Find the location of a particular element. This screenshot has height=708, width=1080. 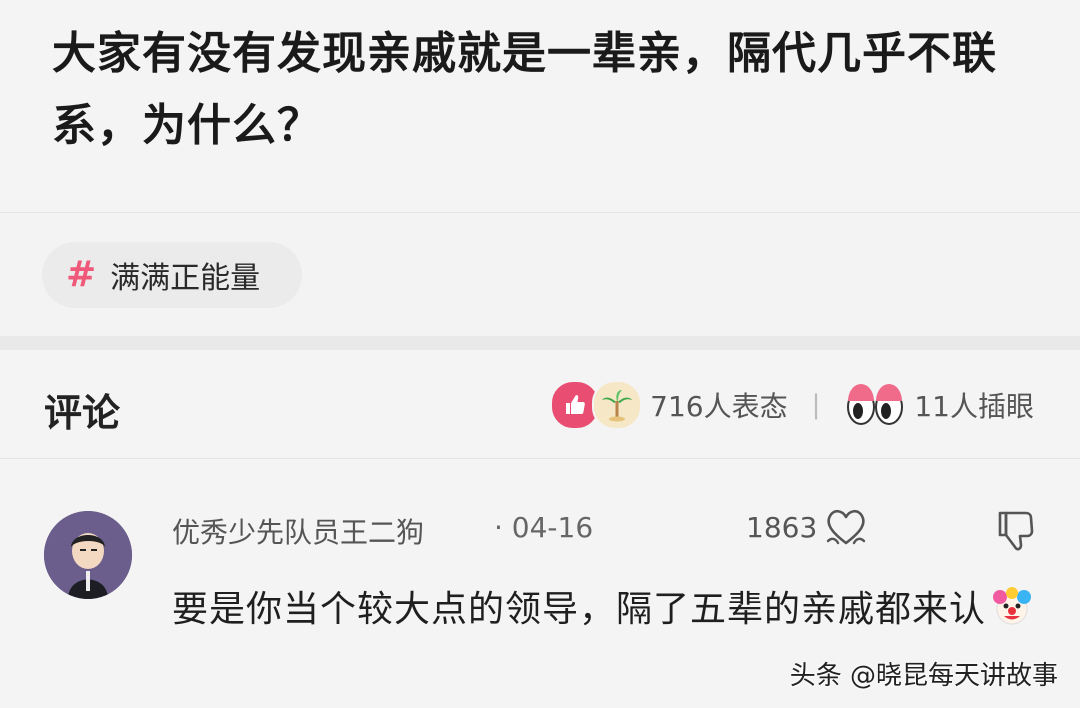

react-count: 716人表态 is located at coordinates (719, 406).